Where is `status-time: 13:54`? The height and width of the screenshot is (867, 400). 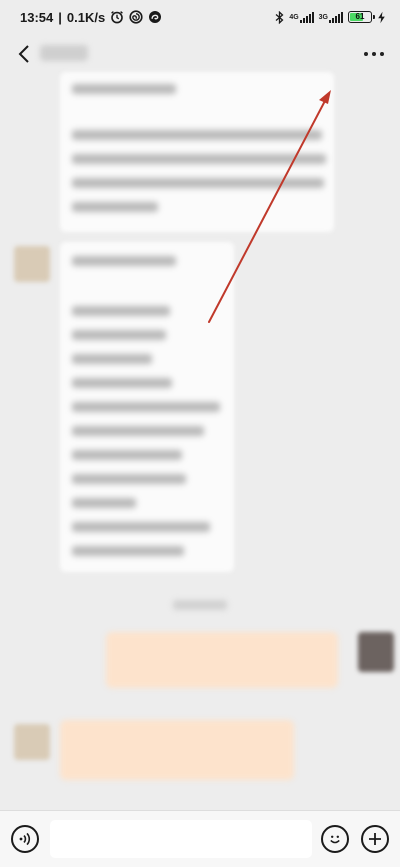
status-time: 13:54 is located at coordinates (37, 17).